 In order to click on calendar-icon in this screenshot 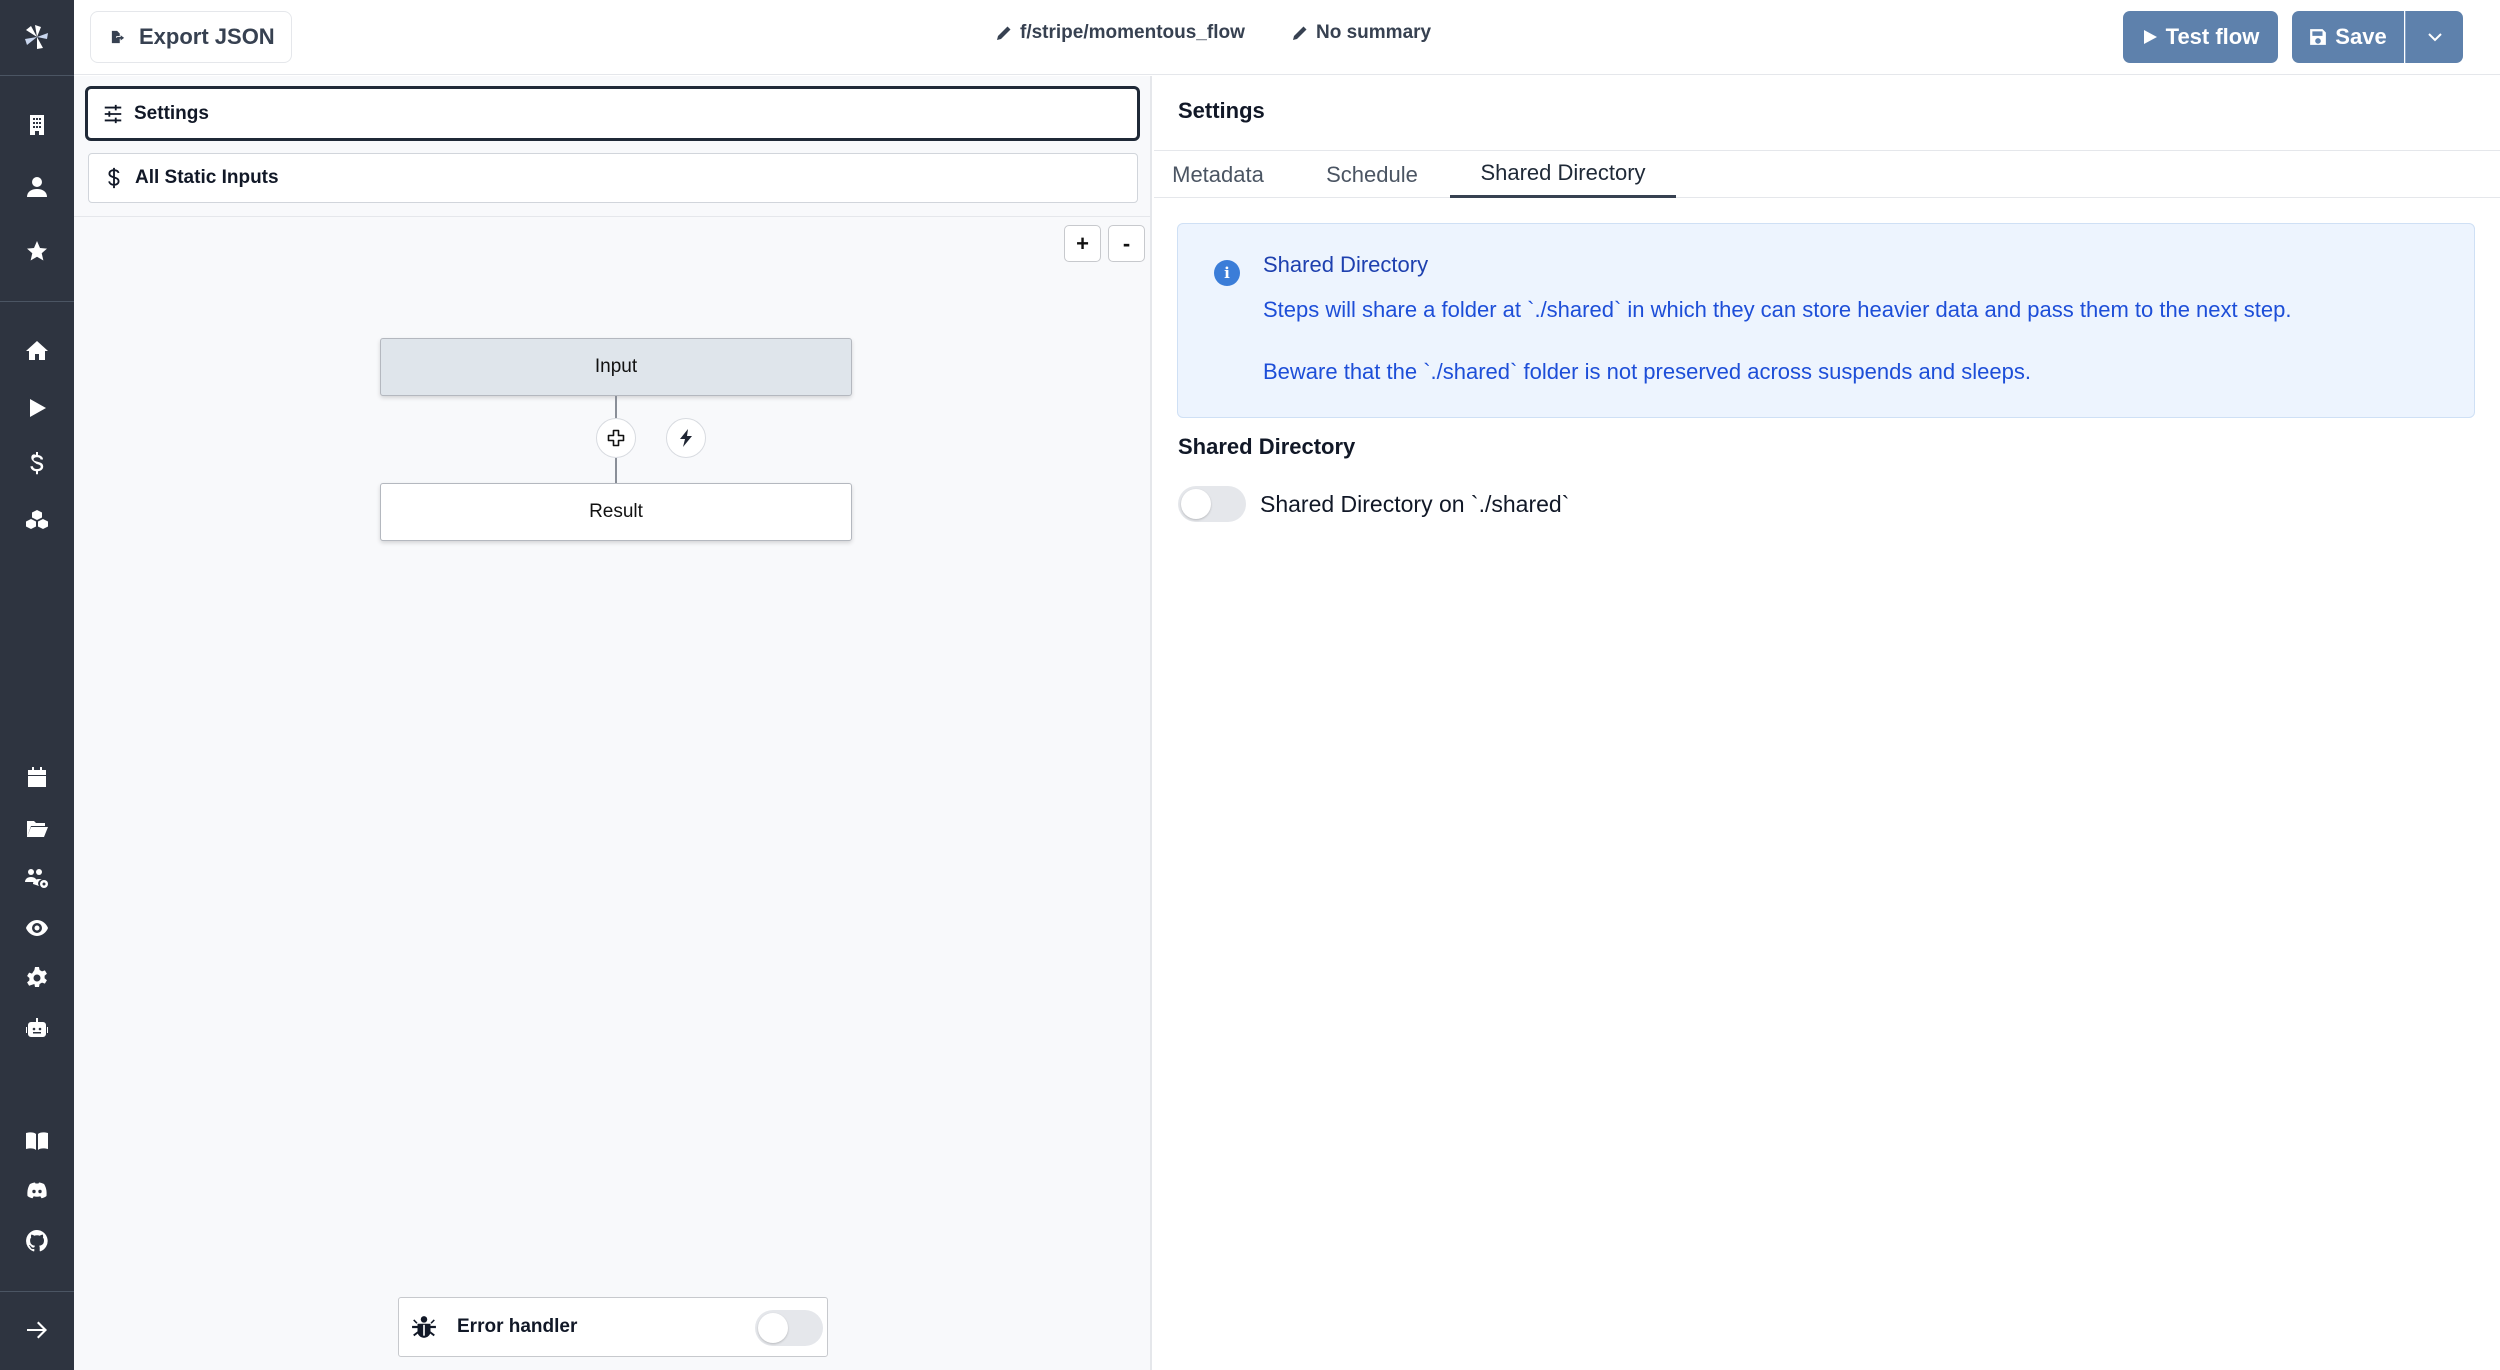, I will do `click(37, 777)`.